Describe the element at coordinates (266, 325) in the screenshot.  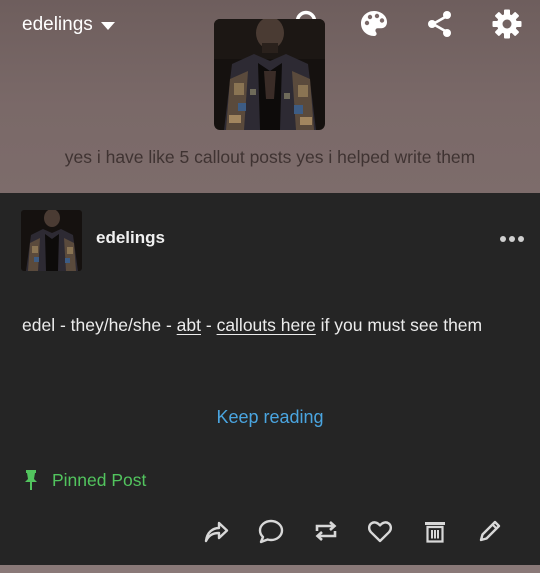
I see `callouts-link: callouts here` at that location.